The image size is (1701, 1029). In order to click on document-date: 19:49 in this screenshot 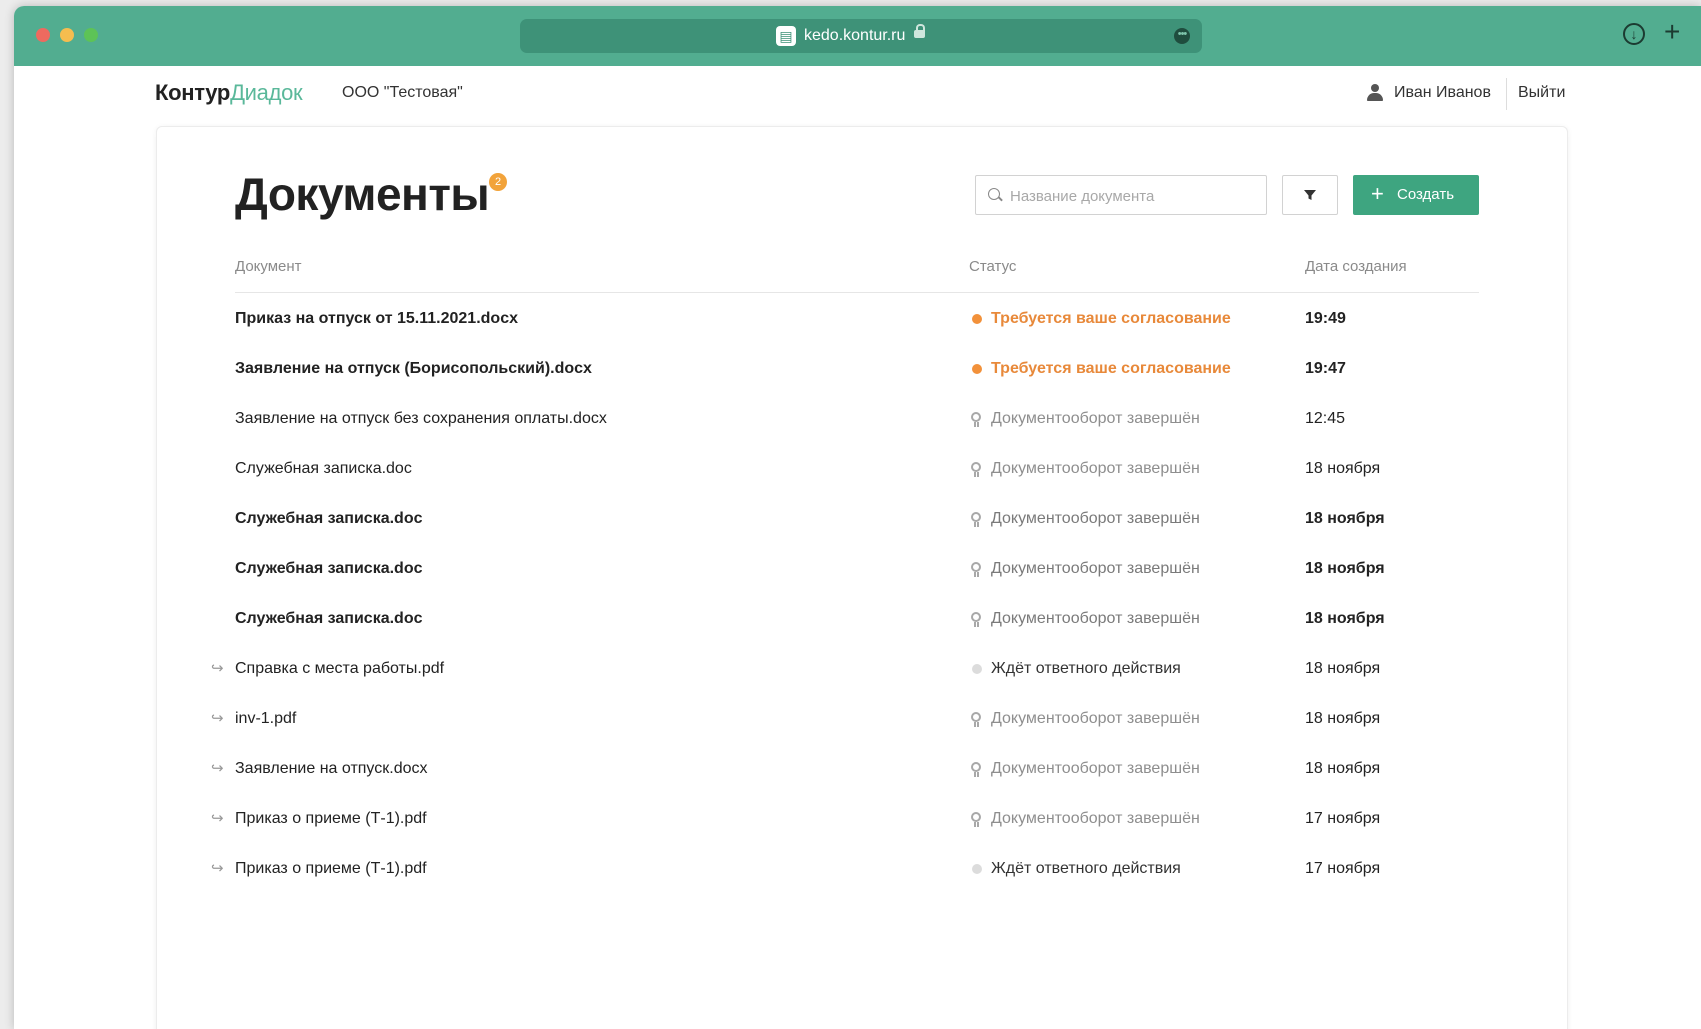, I will do `click(1325, 318)`.